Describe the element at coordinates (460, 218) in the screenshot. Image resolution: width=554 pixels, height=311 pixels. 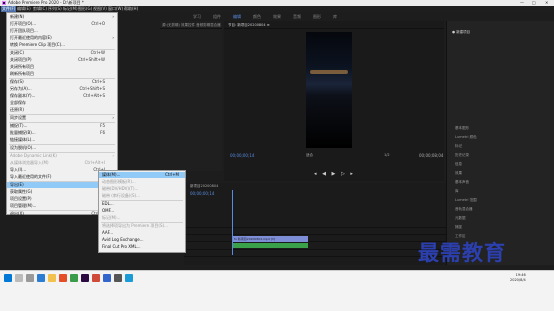
I see `right-panel-item: 元数据` at that location.